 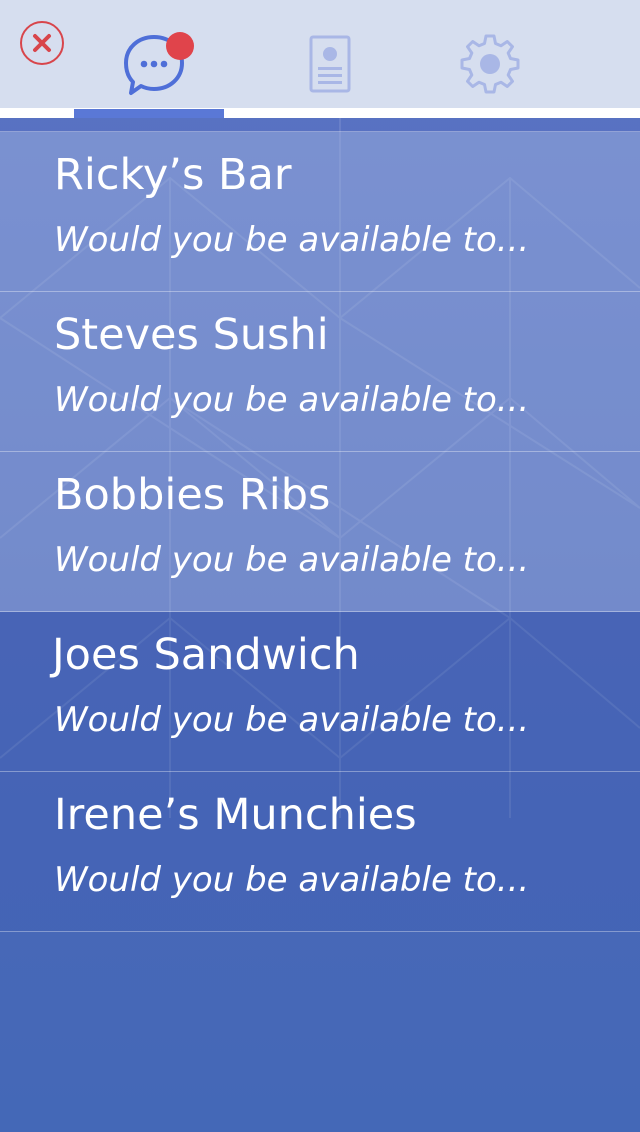 I want to click on conversation-title: Ricky’s Bar, so click(x=173, y=175).